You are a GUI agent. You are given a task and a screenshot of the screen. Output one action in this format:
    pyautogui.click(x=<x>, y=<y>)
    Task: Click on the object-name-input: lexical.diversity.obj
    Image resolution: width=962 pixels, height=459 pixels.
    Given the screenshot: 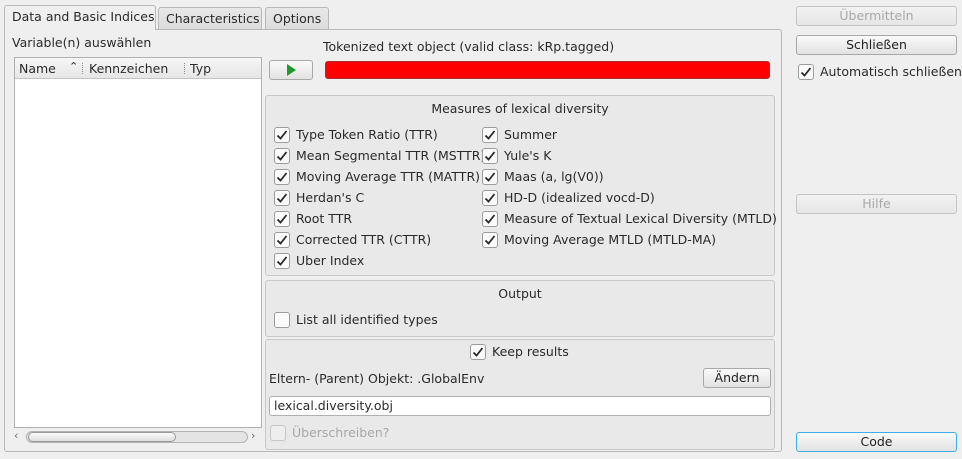 What is the action you would take?
    pyautogui.click(x=520, y=406)
    